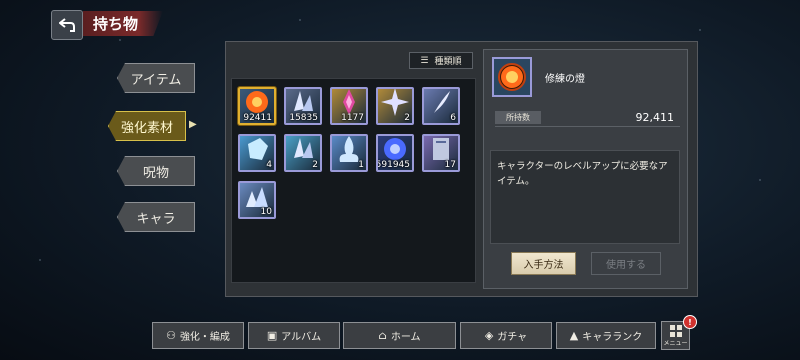 The image size is (800, 360). What do you see at coordinates (441, 153) in the screenshot?
I see `inventory-item: 17` at bounding box center [441, 153].